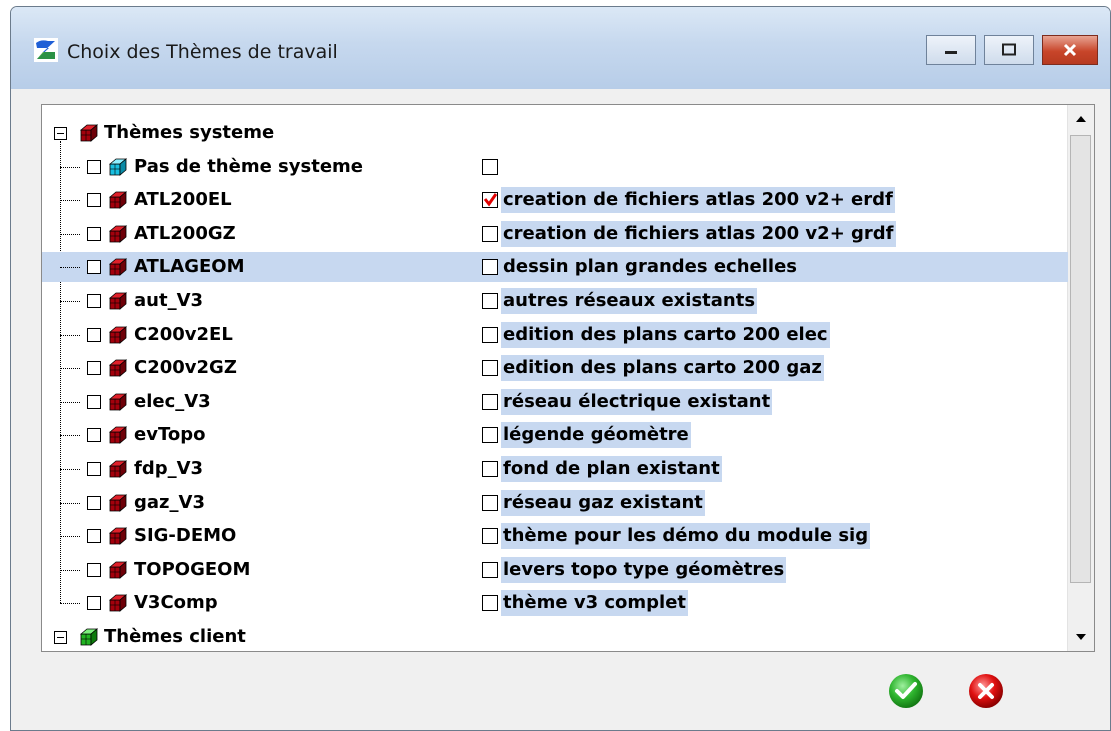 The image size is (1111, 731). I want to click on maximize-button, so click(1009, 50).